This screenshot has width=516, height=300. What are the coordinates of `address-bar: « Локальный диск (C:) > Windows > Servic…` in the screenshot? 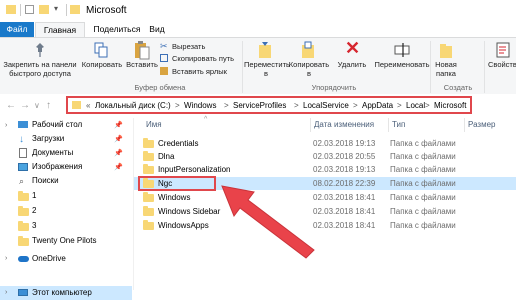 It's located at (269, 105).